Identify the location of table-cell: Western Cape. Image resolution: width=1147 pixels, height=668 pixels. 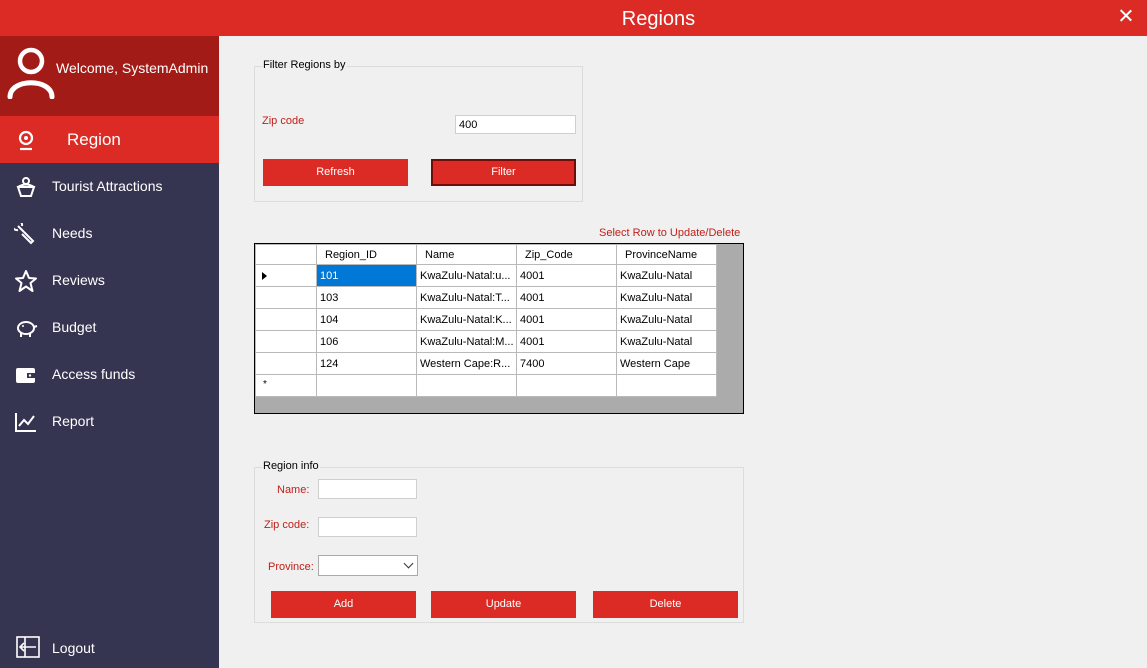
(666, 363).